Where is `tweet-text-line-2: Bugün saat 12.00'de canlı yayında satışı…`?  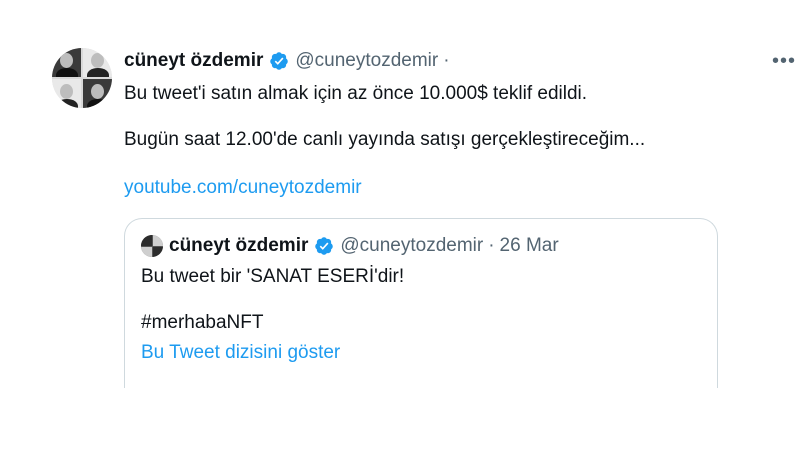
tweet-text-line-2: Bugün saat 12.00'de canlı yayında satışı… is located at coordinates (385, 139).